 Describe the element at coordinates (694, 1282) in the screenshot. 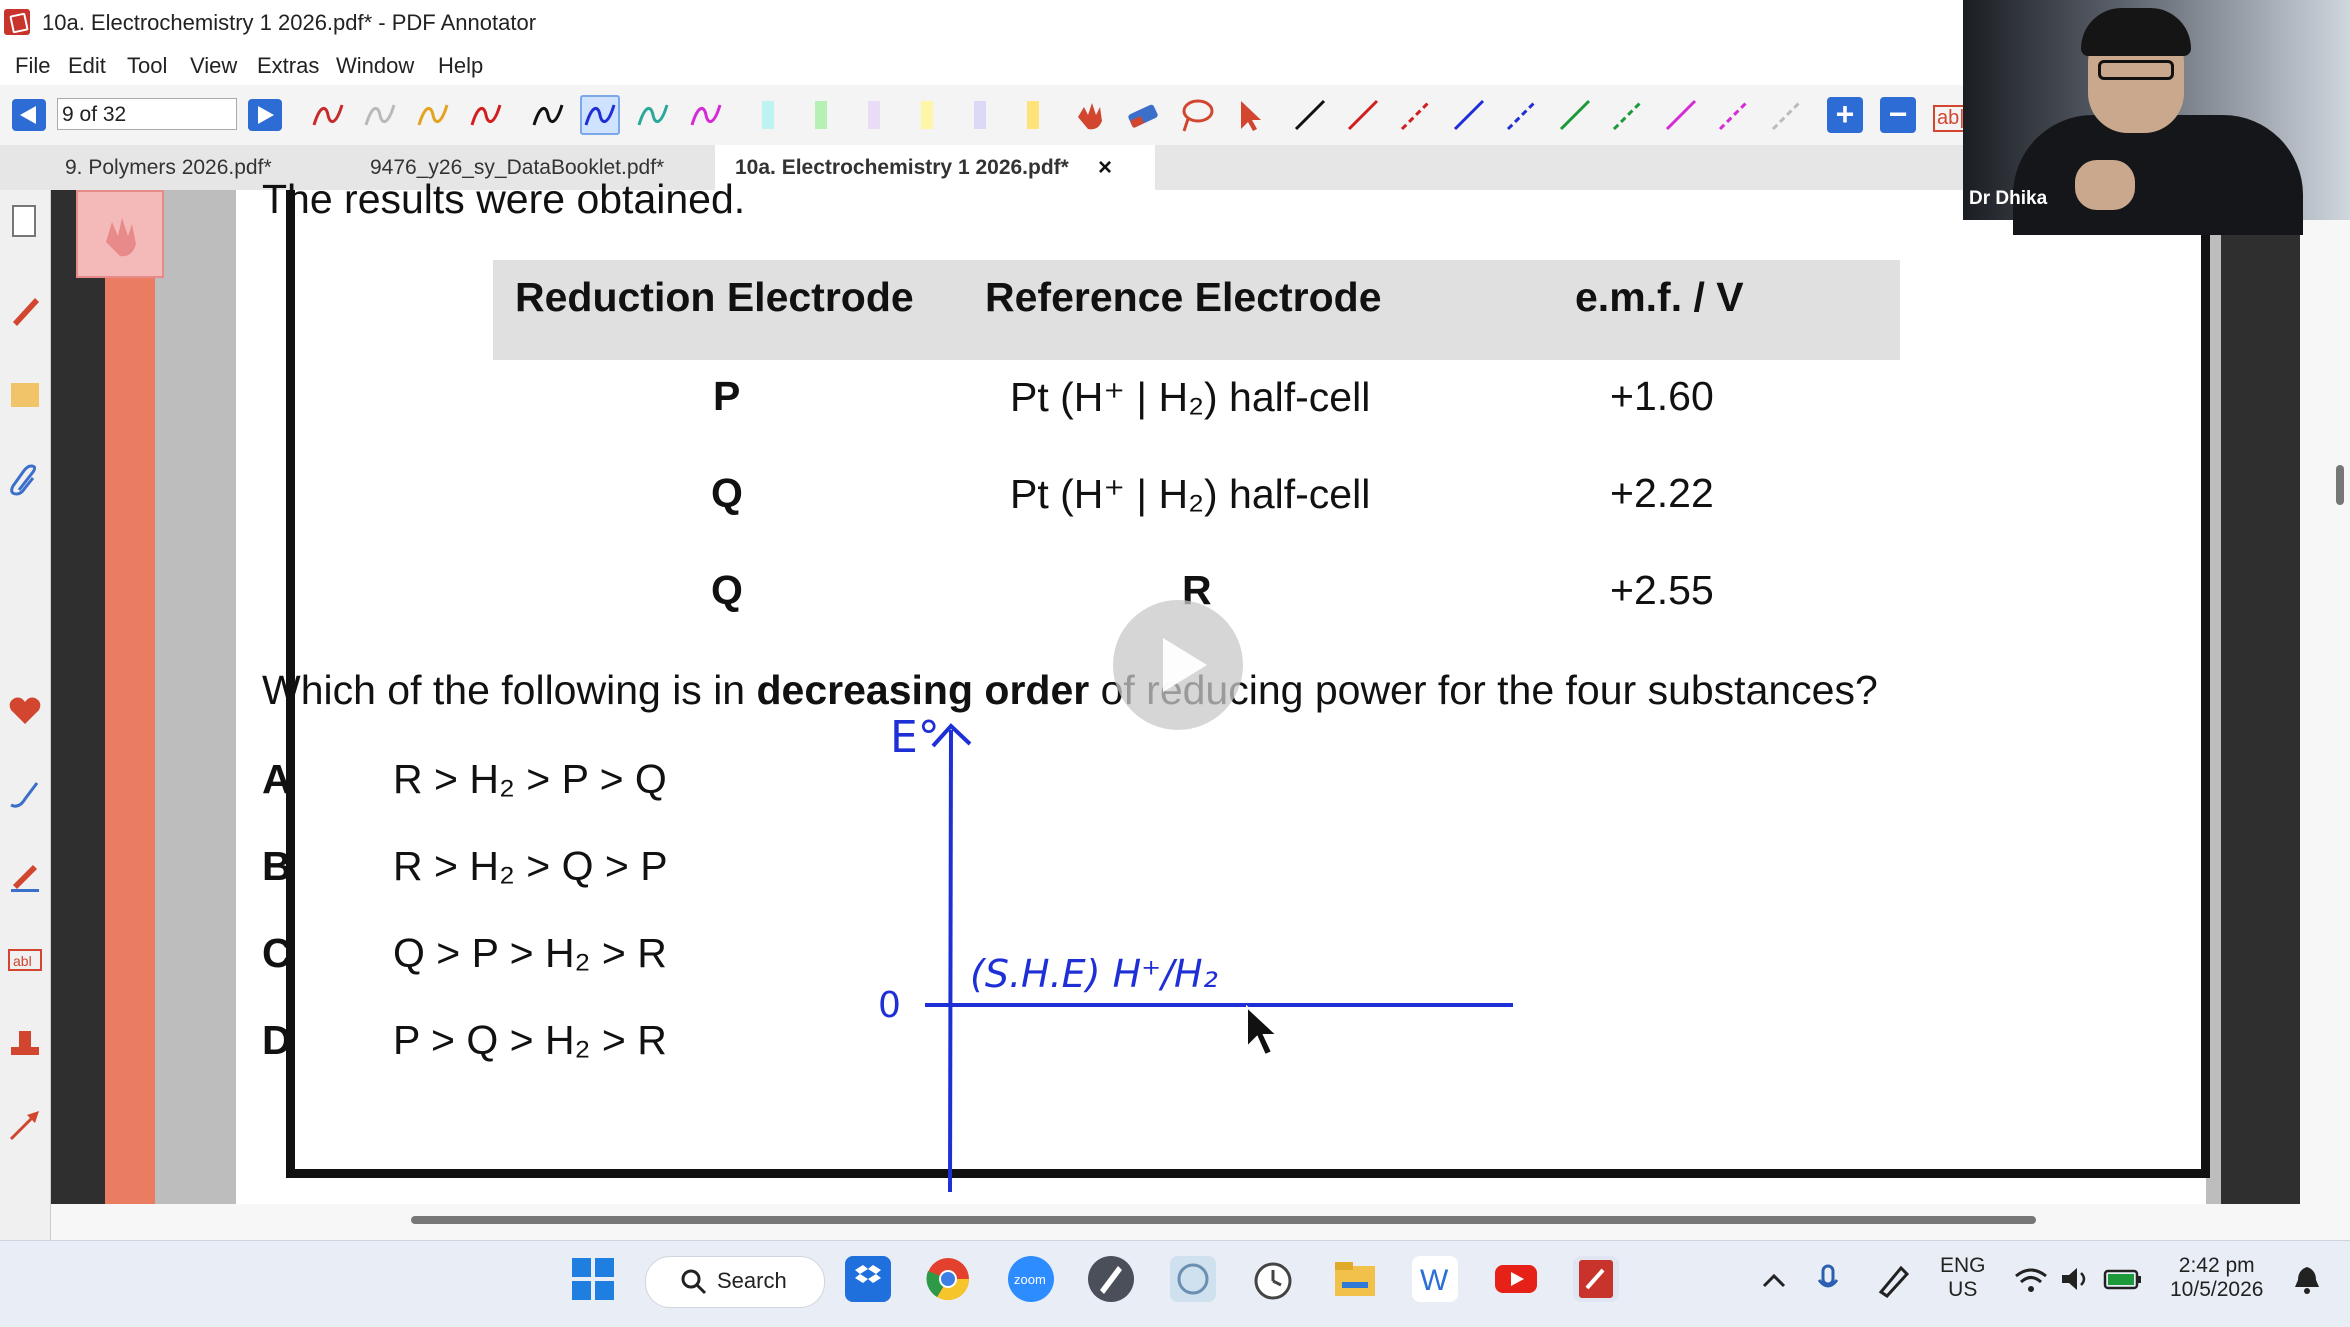

I see `search-icon` at that location.